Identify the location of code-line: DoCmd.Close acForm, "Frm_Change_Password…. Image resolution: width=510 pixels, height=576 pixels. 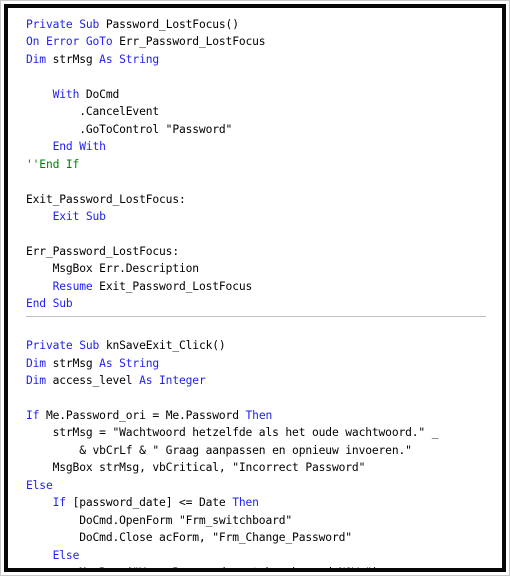
(261, 537).